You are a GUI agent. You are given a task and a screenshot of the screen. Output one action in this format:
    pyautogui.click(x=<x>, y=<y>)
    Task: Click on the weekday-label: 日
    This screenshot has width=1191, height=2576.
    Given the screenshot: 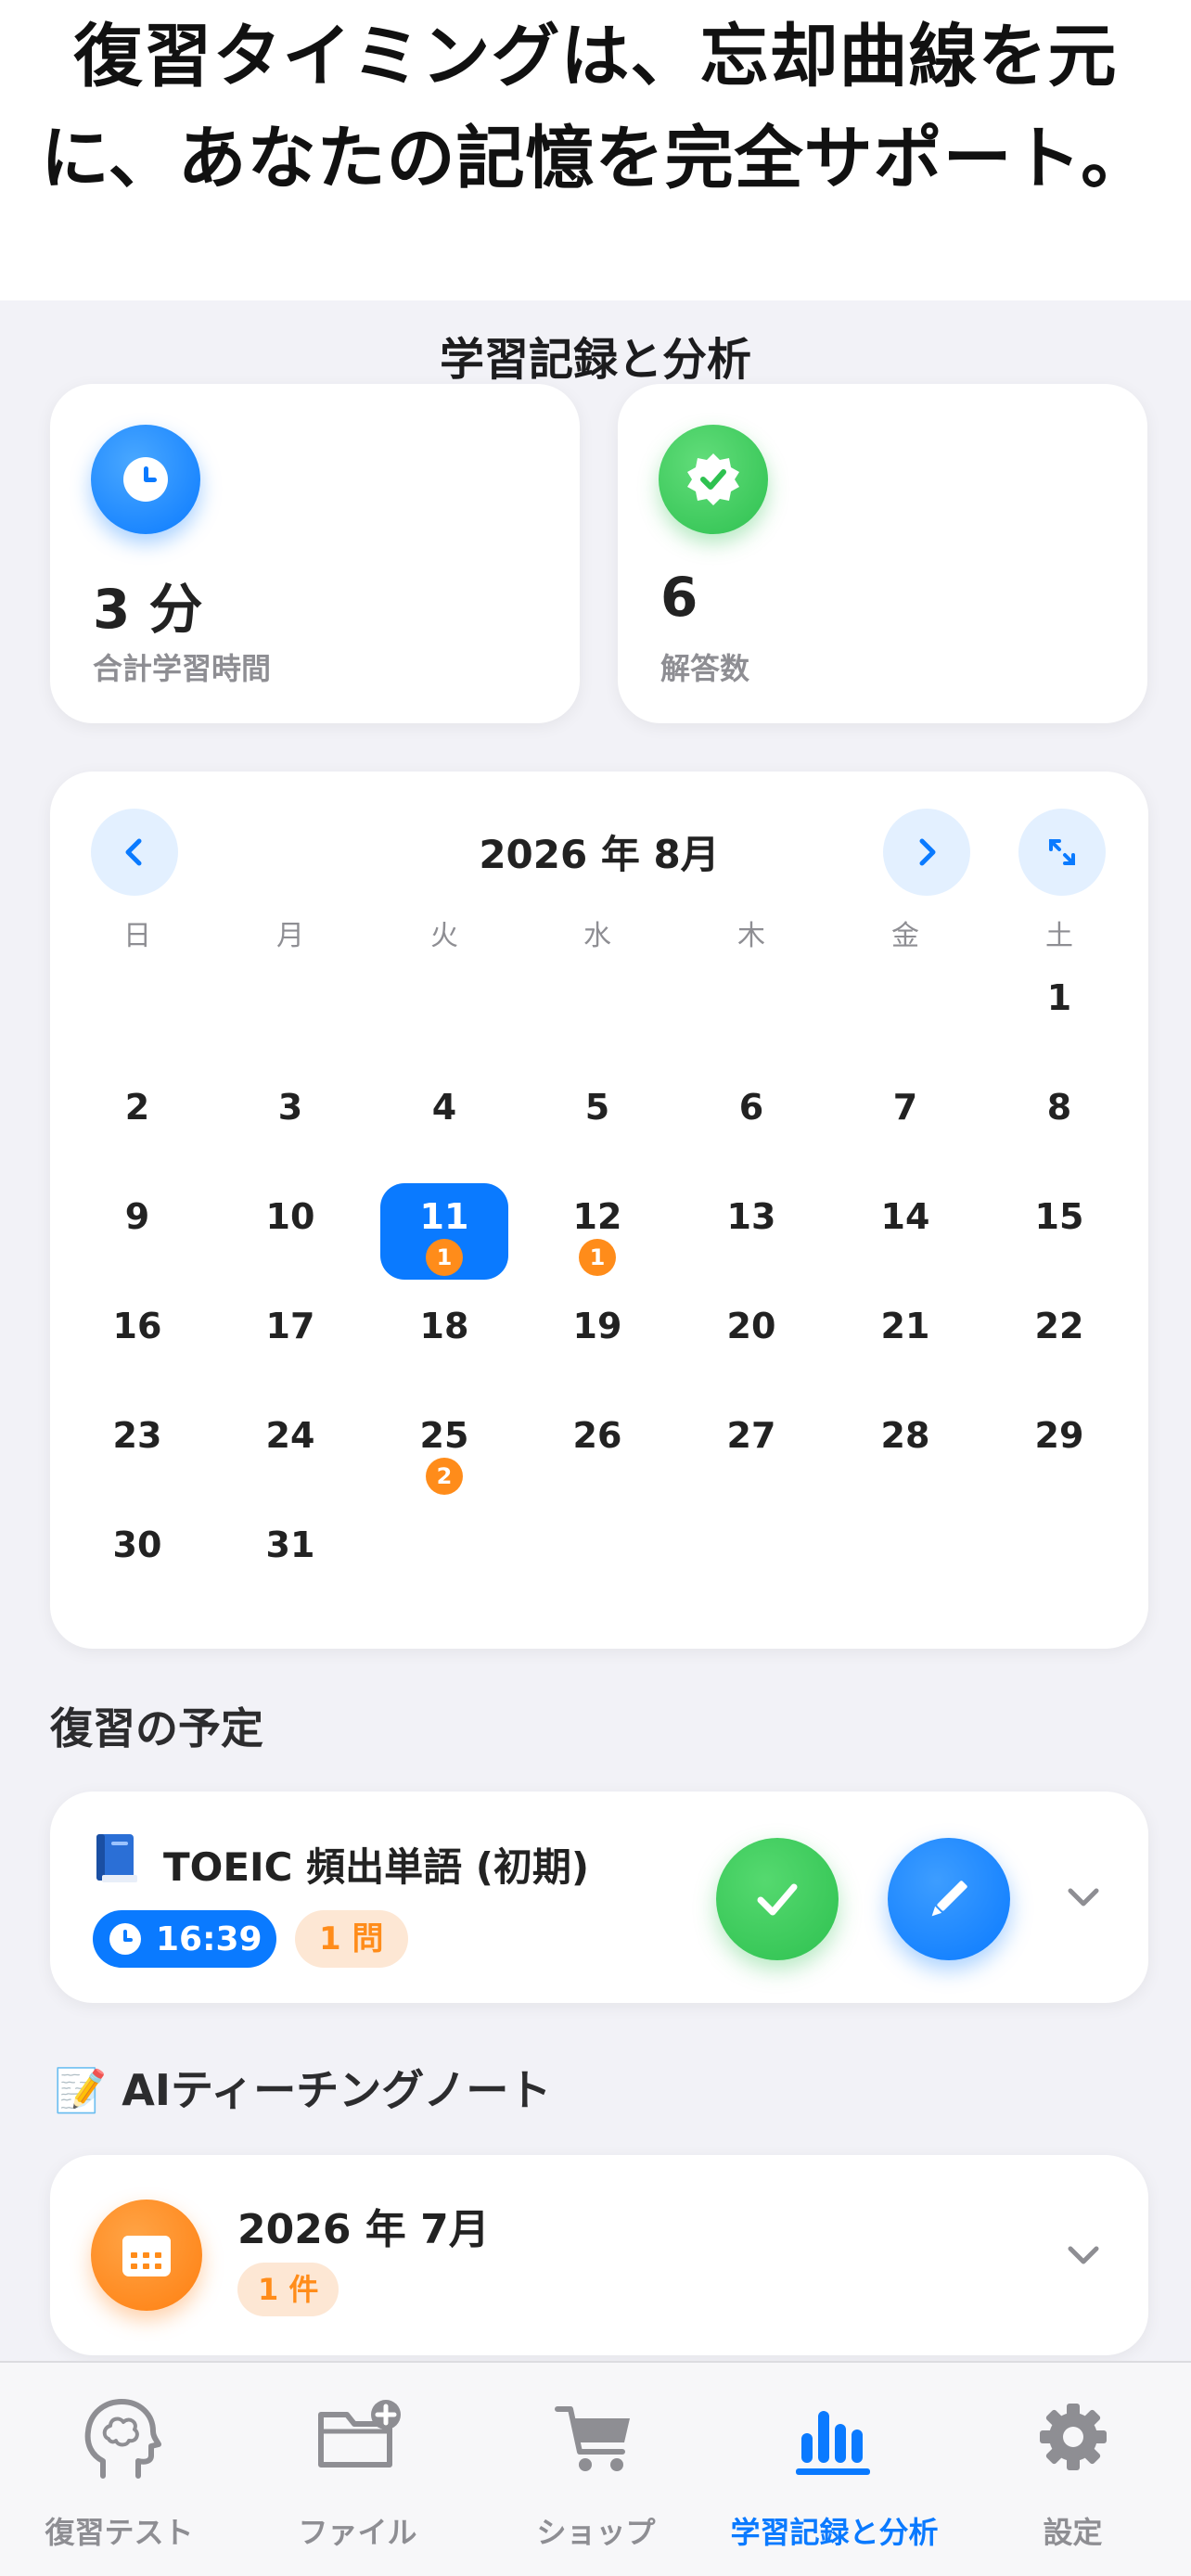 What is the action you would take?
    pyautogui.click(x=137, y=936)
    